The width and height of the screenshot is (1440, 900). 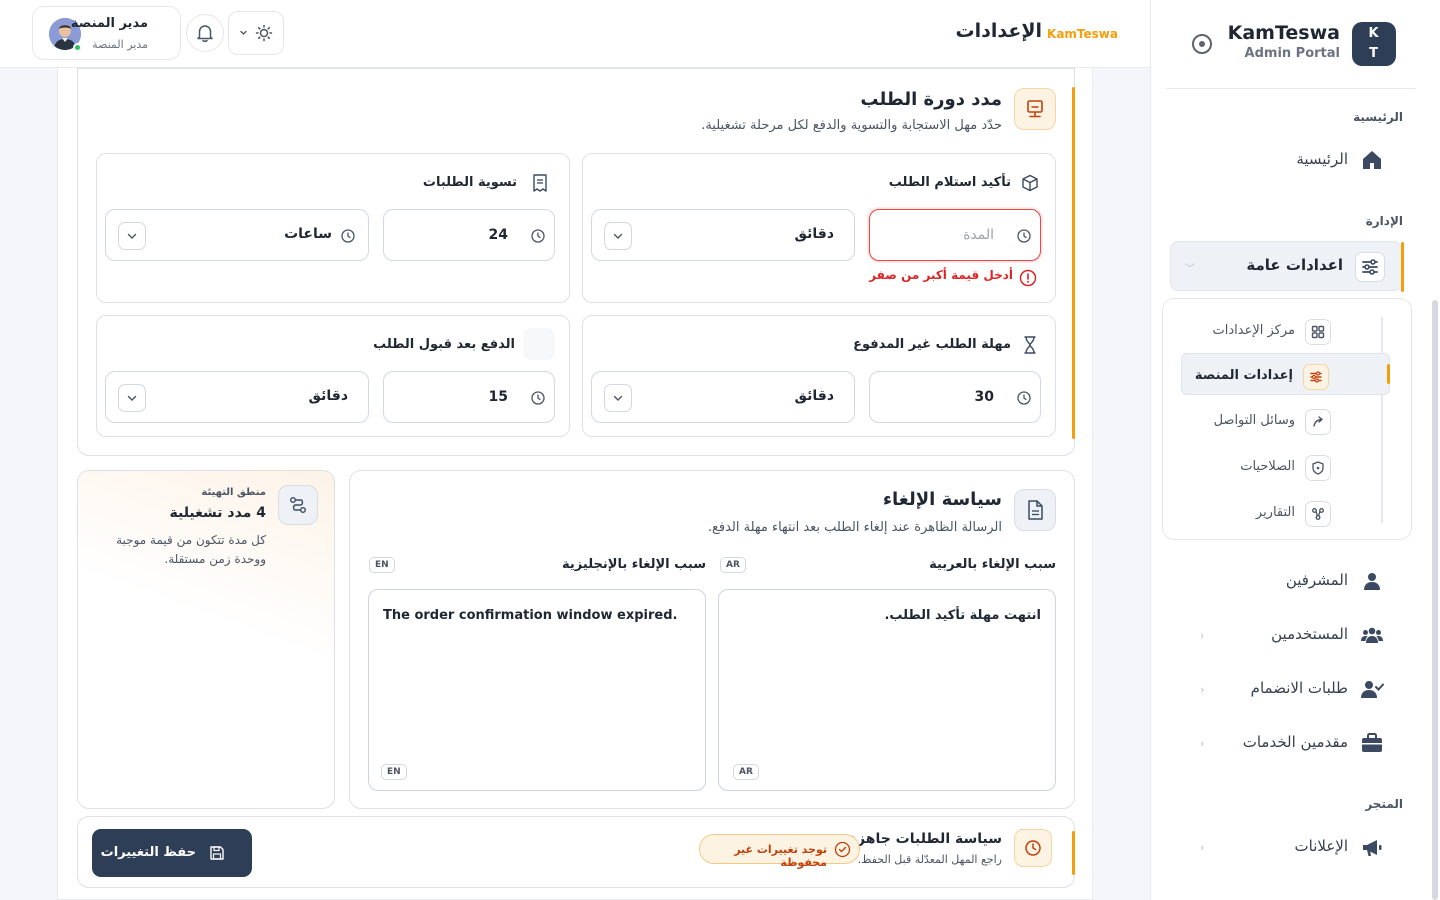 I want to click on settlement-duration-input: 24, so click(x=469, y=235).